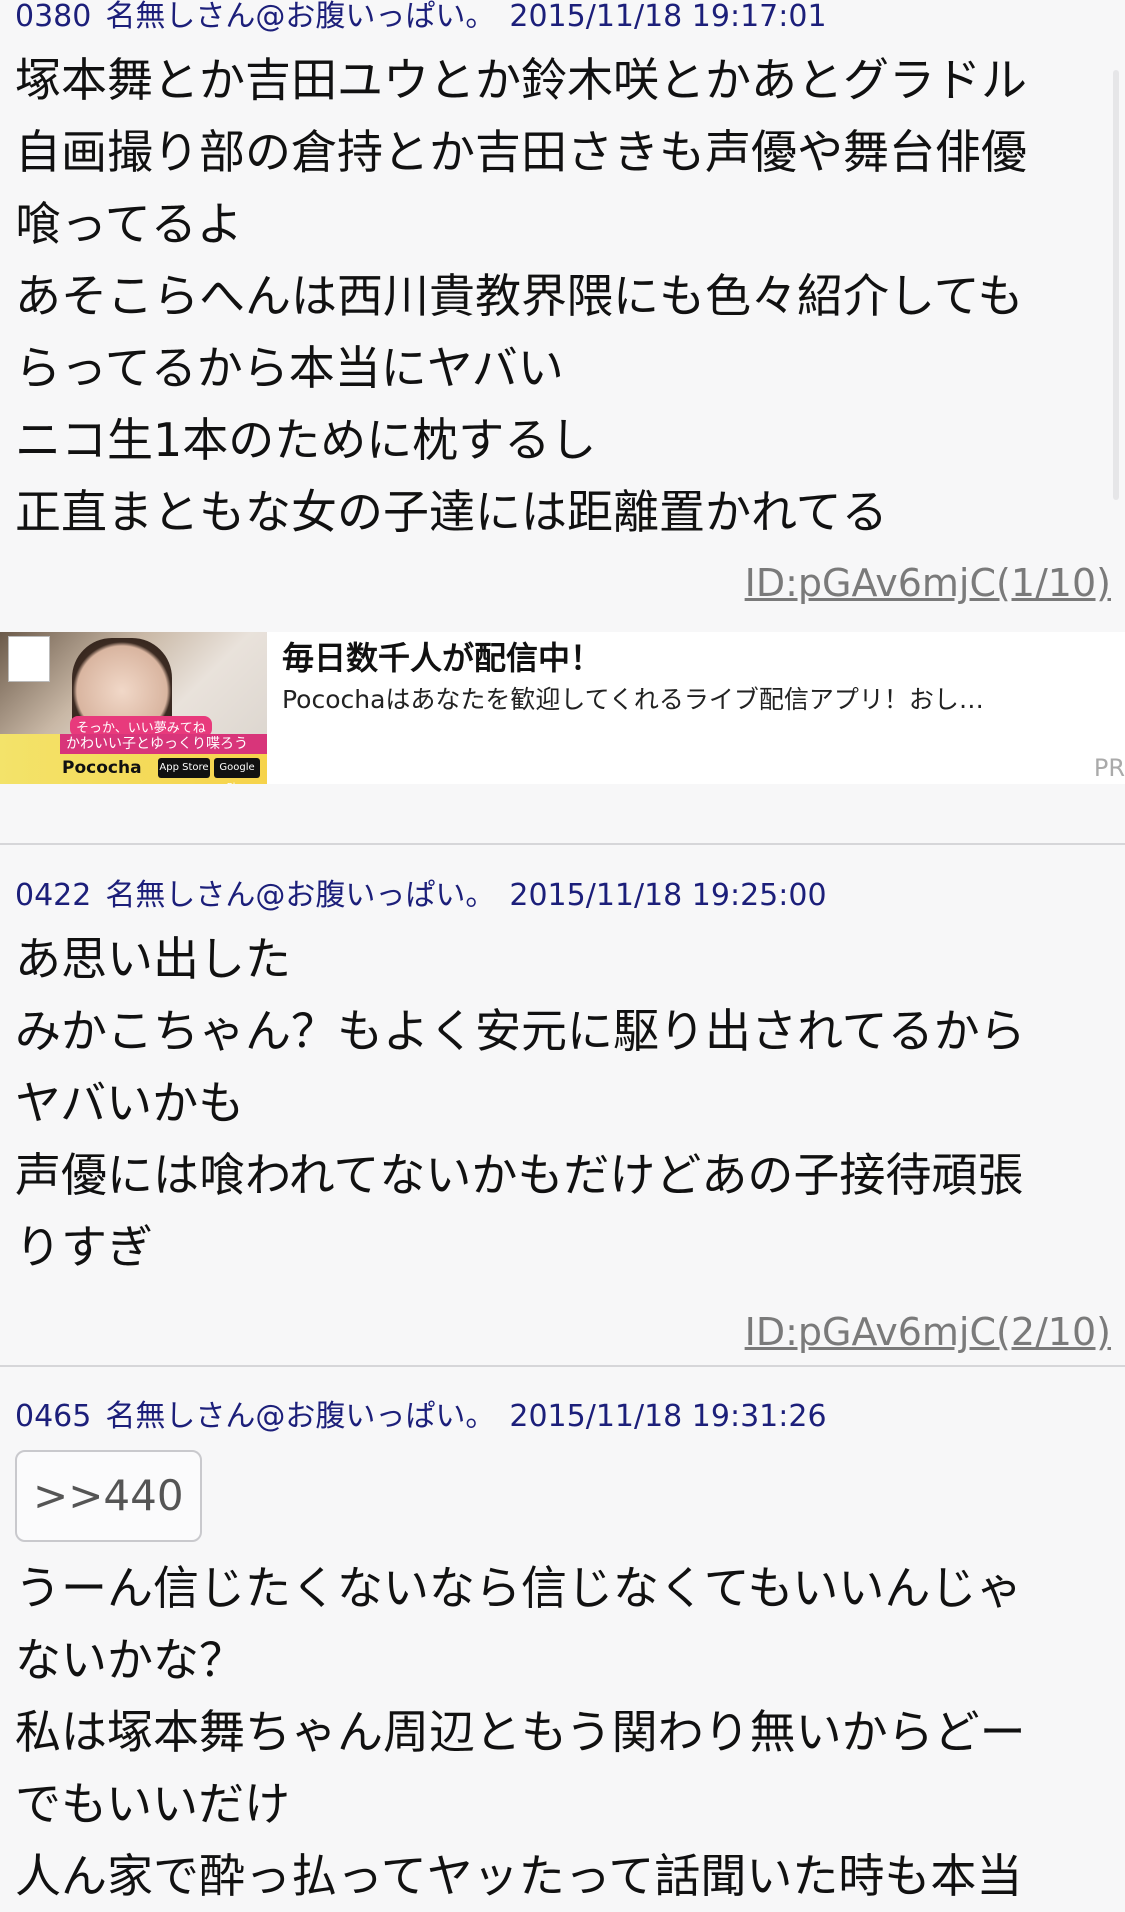  I want to click on post-line: 喰ってるよ, so click(129, 224).